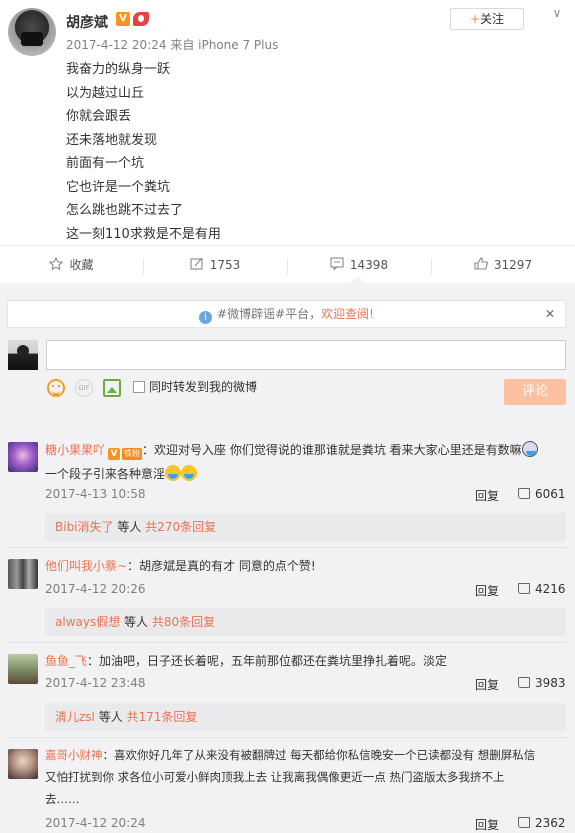 Image resolution: width=575 pixels, height=833 pixels. I want to click on comment-content: 一个段子引来各种意淫, so click(105, 474).